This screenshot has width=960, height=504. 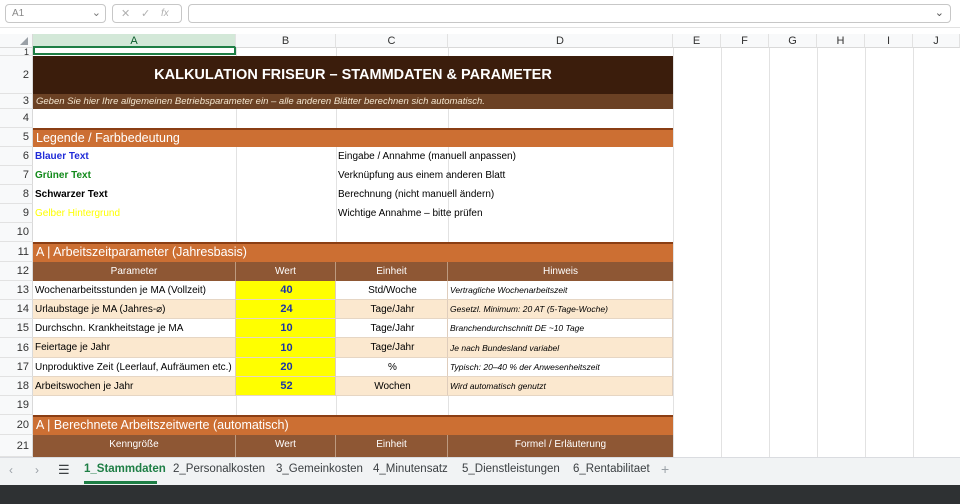 I want to click on param-cell: Feiertage je Jahr, so click(x=134, y=348).